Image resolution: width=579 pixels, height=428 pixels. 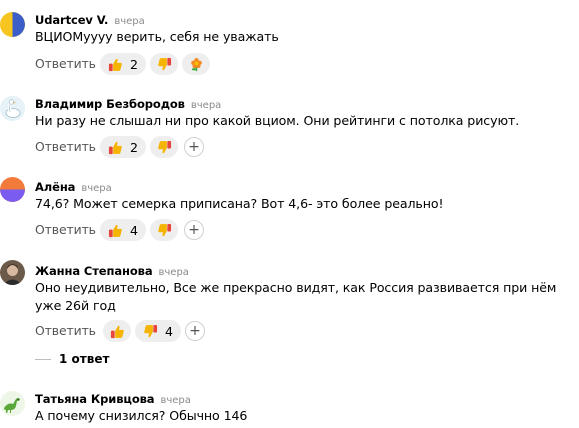 What do you see at coordinates (141, 415) in the screenshot?
I see `comment-text: А почему снизился? Обычно 146` at bounding box center [141, 415].